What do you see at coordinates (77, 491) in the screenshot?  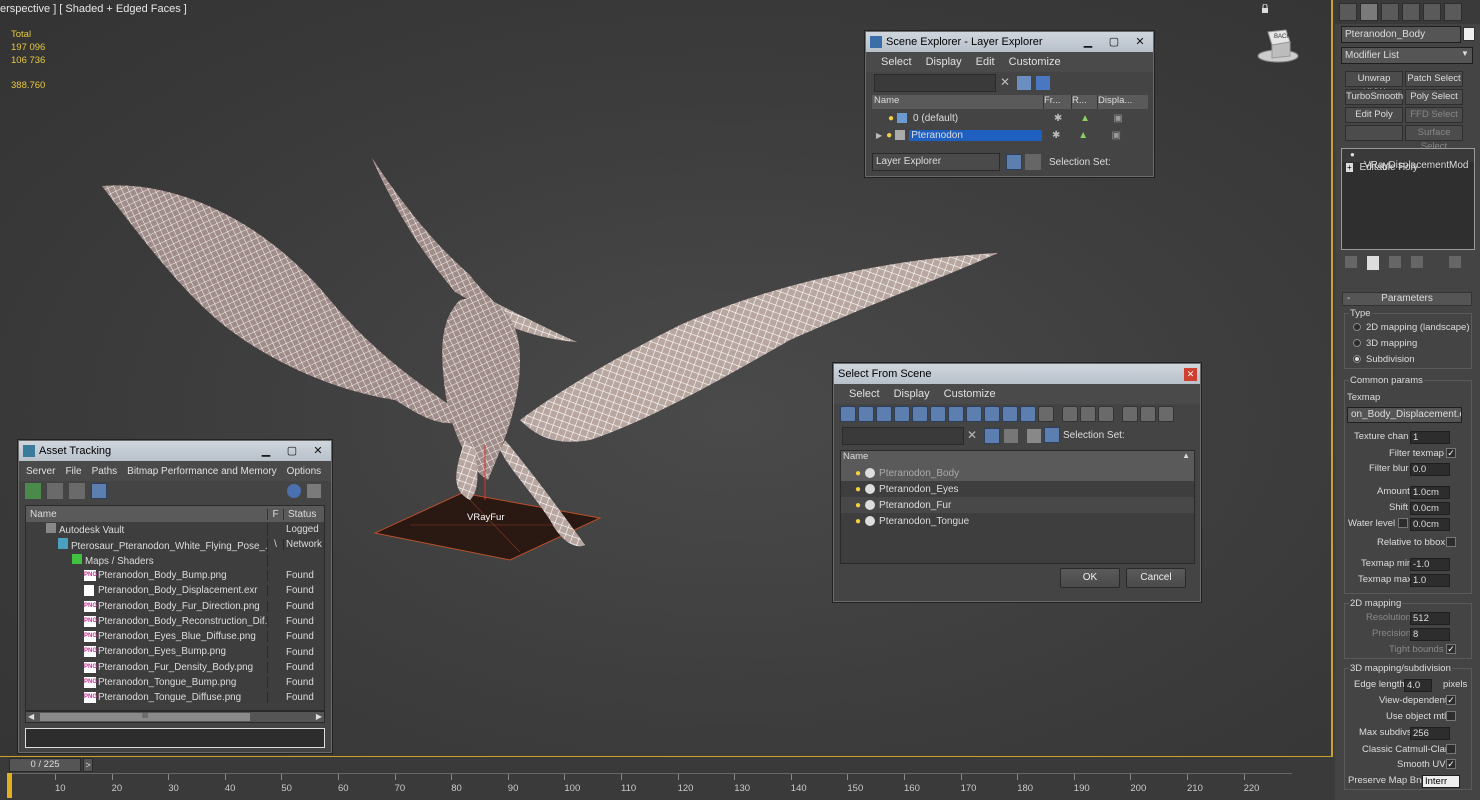 I see `thumbnail-view-icon` at bounding box center [77, 491].